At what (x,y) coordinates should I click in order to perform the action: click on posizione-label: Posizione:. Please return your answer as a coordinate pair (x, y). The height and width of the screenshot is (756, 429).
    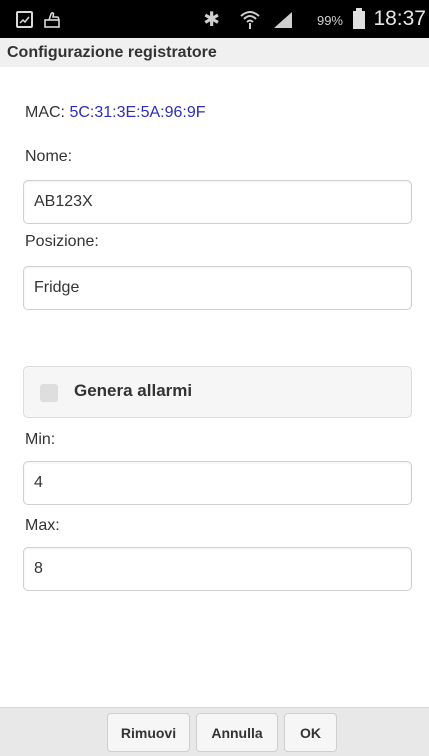
    Looking at the image, I should click on (62, 241).